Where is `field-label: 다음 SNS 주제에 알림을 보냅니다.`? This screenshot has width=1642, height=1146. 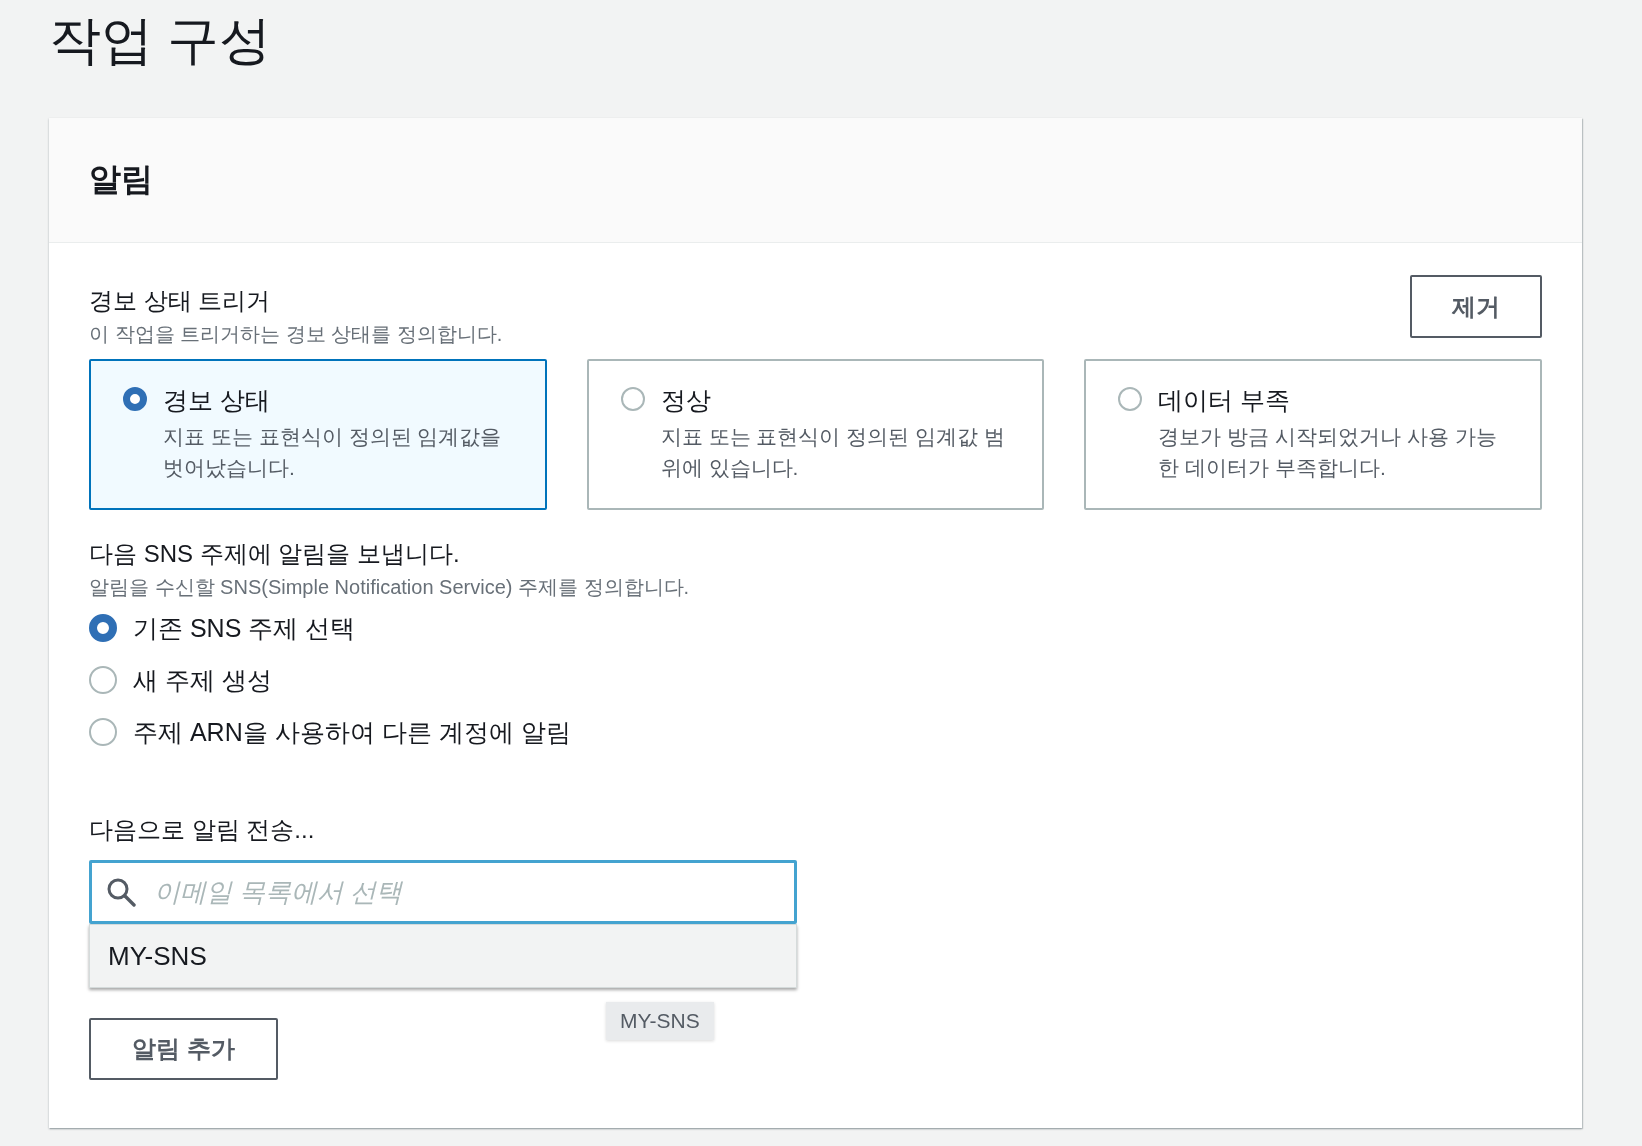
field-label: 다음 SNS 주제에 알림을 보냅니다. is located at coordinates (275, 554).